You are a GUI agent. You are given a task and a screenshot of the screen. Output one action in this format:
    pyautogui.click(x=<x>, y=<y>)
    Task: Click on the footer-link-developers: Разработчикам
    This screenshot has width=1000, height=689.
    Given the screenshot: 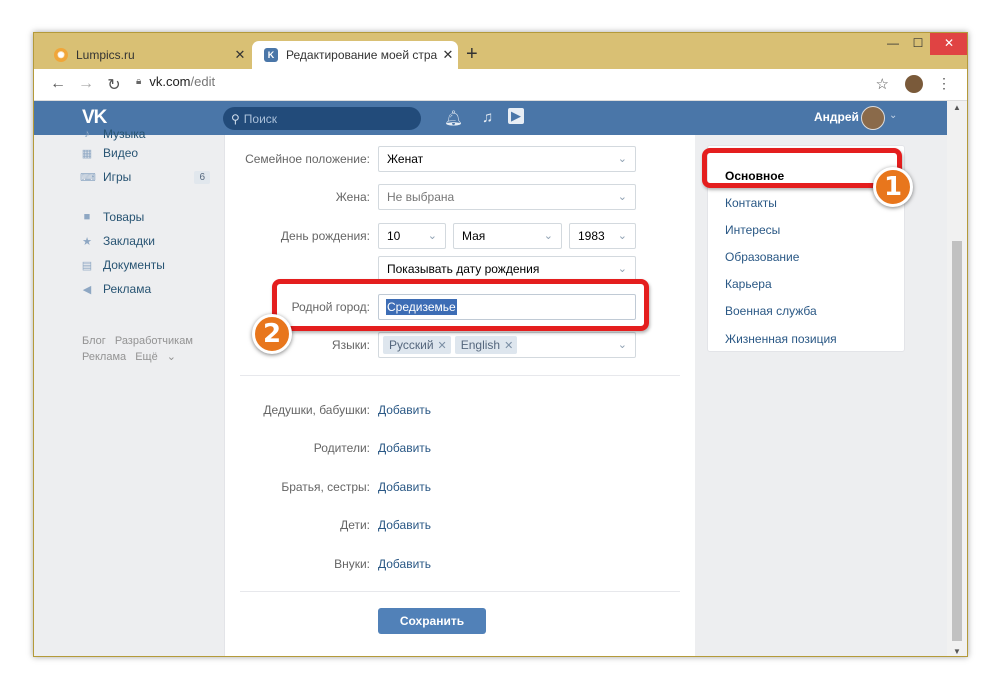 What is the action you would take?
    pyautogui.click(x=154, y=341)
    